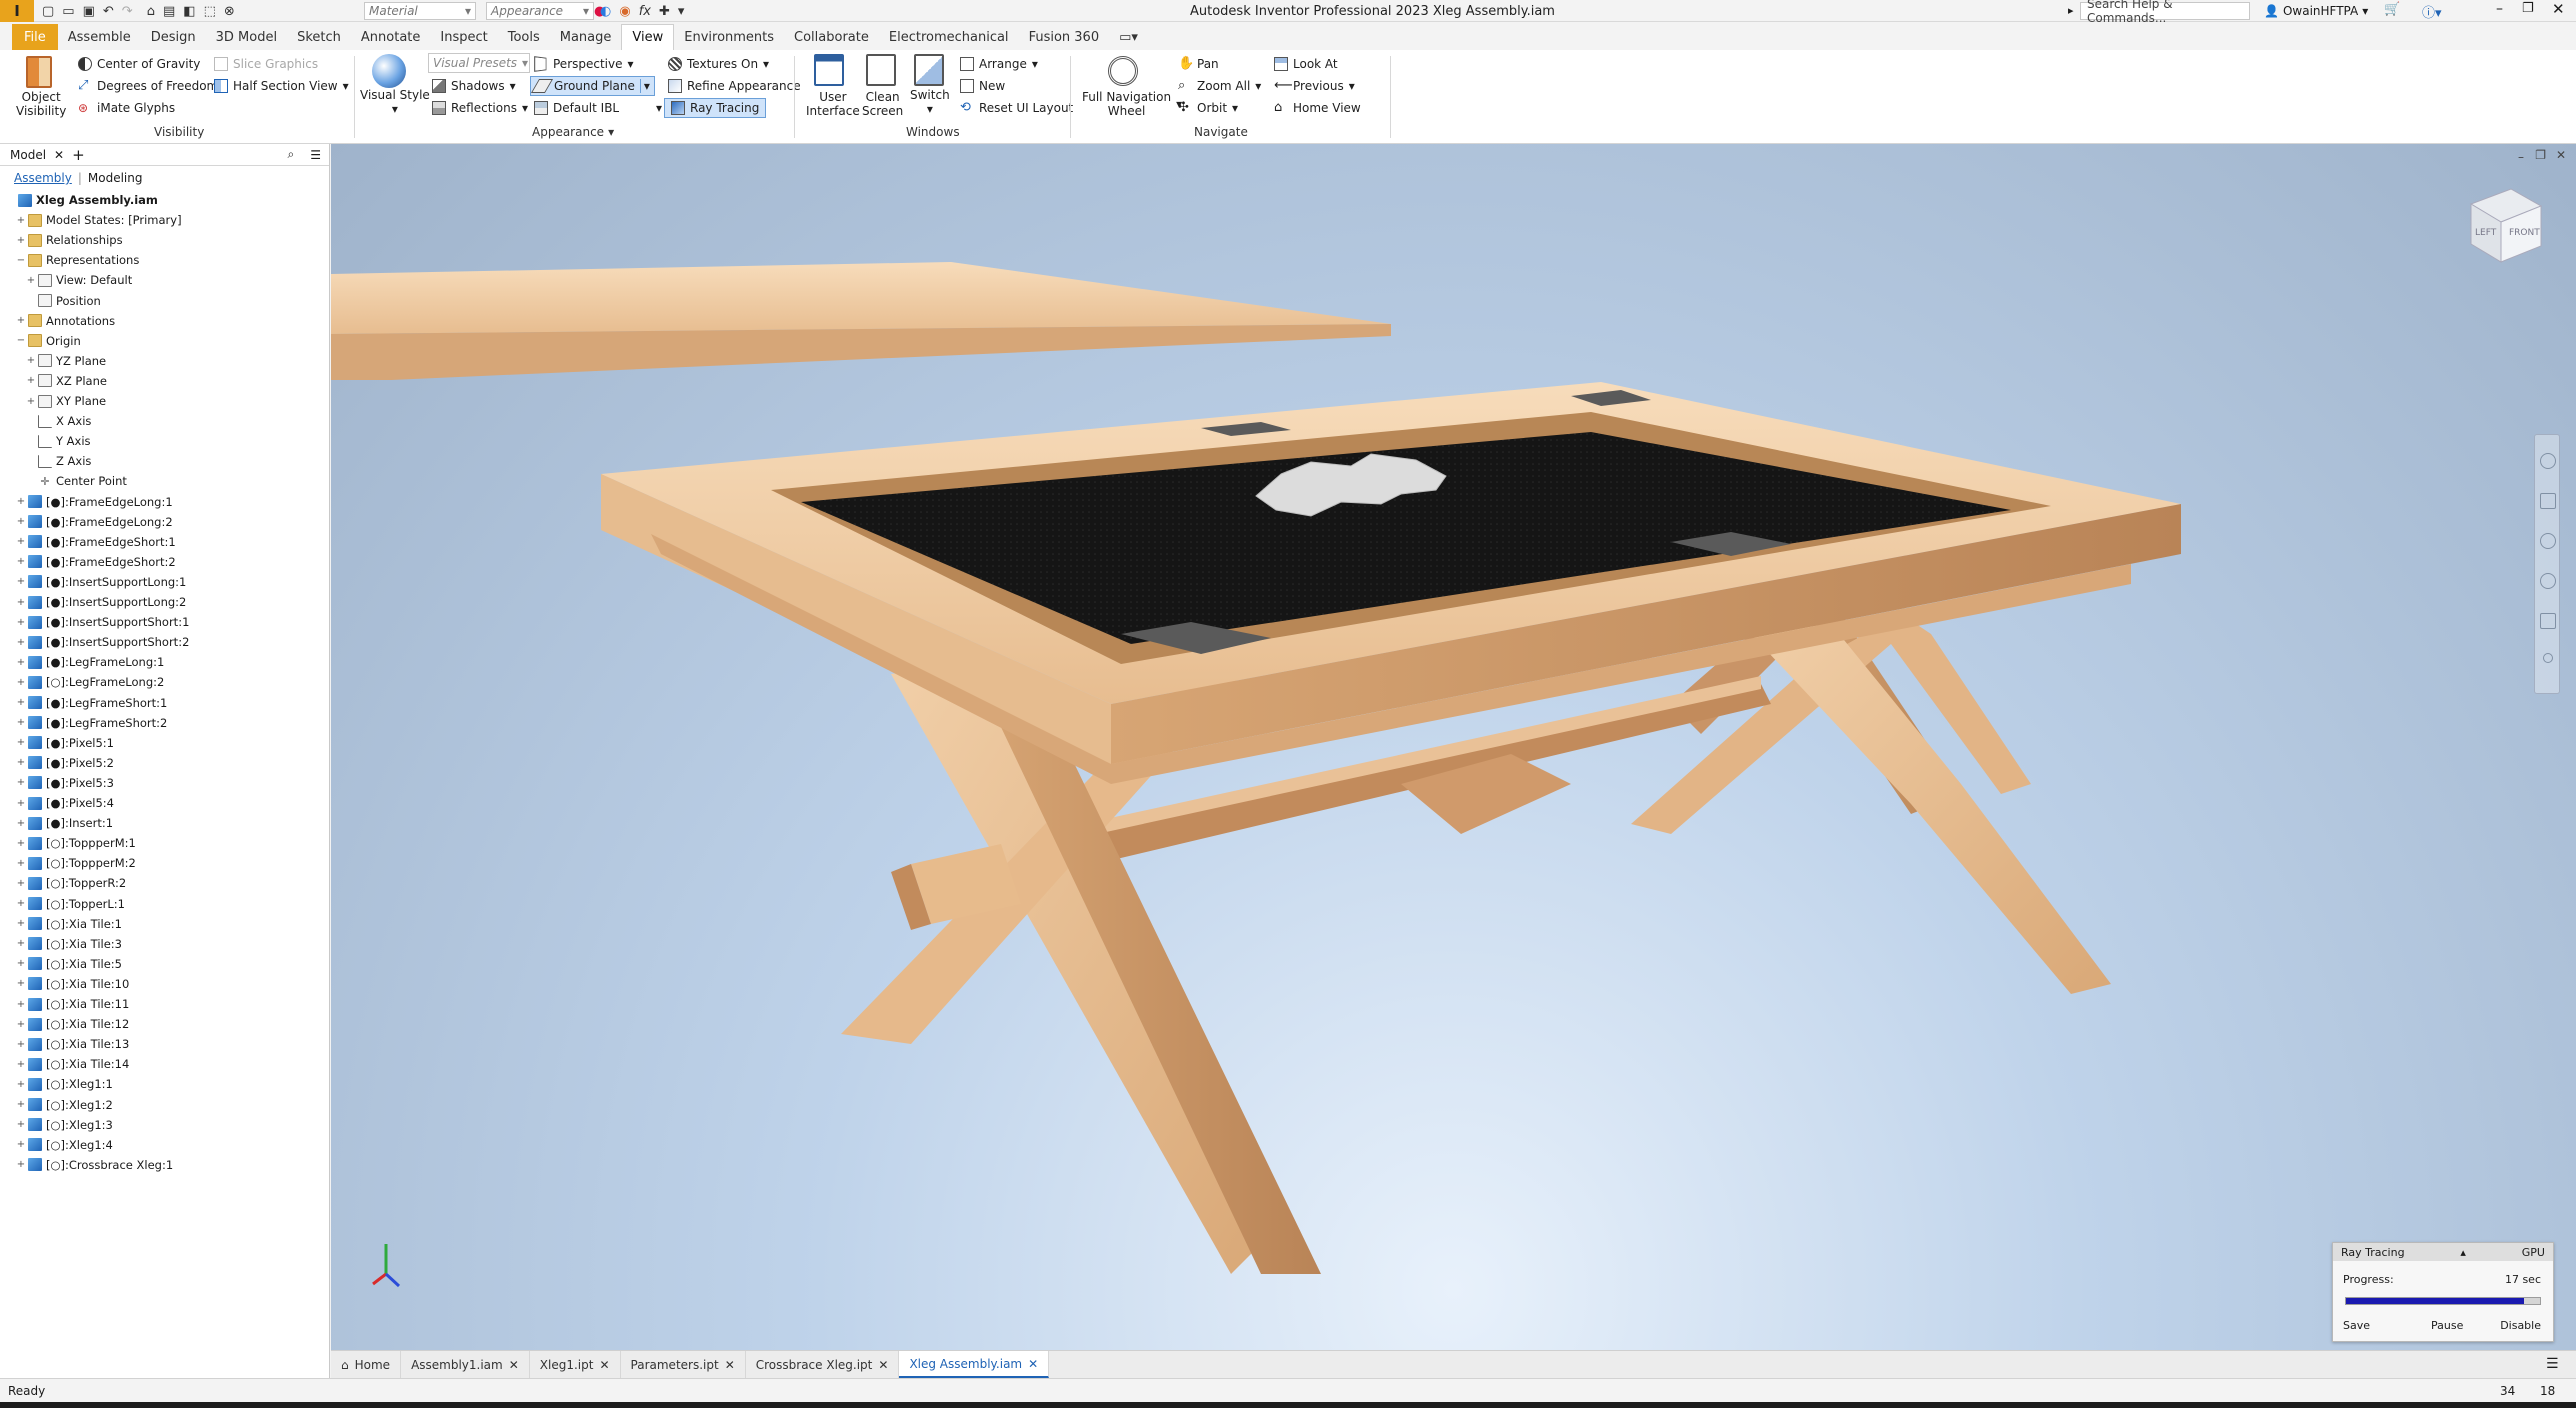  What do you see at coordinates (126, 108) in the screenshot?
I see `imate-glyphs-button: ⊛ iMate Glyphs` at bounding box center [126, 108].